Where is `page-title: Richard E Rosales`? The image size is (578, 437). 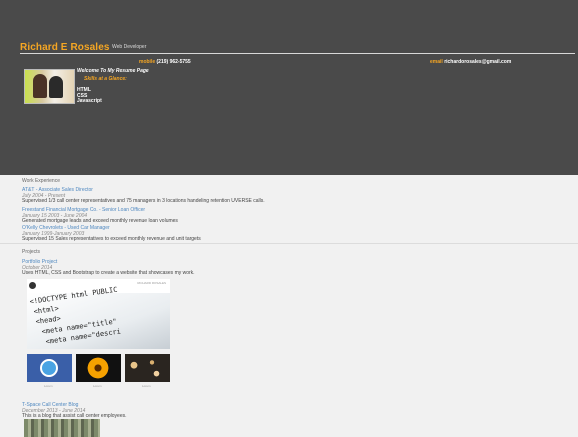 page-title: Richard E Rosales is located at coordinates (65, 47).